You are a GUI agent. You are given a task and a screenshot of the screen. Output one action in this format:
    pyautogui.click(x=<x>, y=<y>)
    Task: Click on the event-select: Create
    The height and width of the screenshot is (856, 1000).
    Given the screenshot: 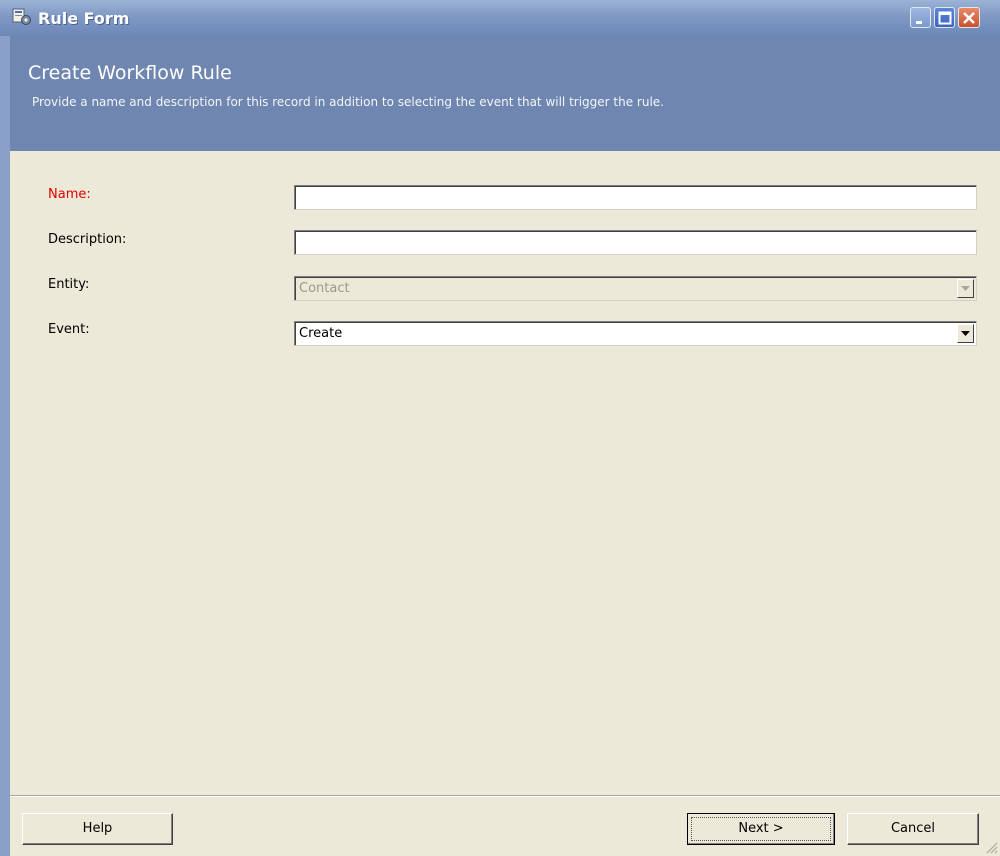 What is the action you would take?
    pyautogui.click(x=635, y=333)
    